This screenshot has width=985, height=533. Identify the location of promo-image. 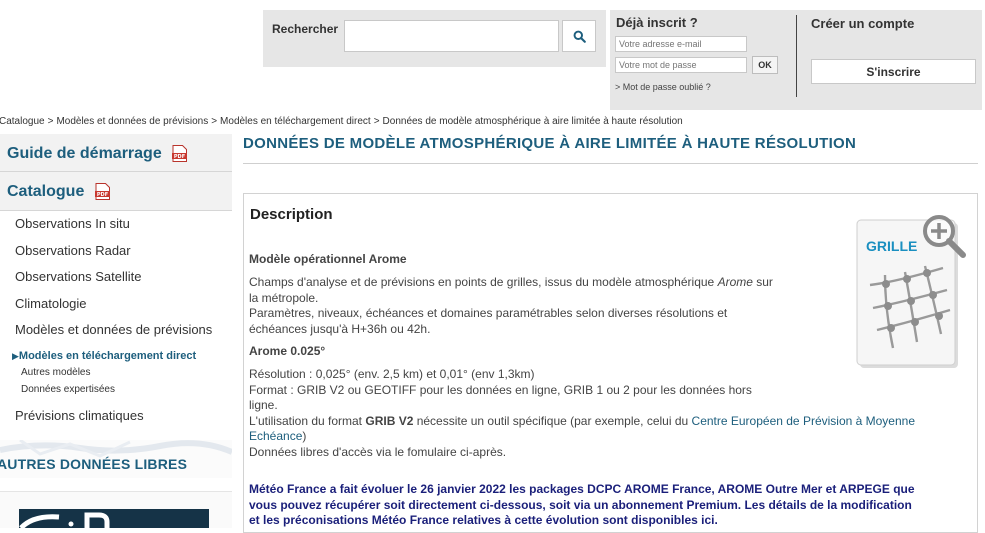
(114, 518).